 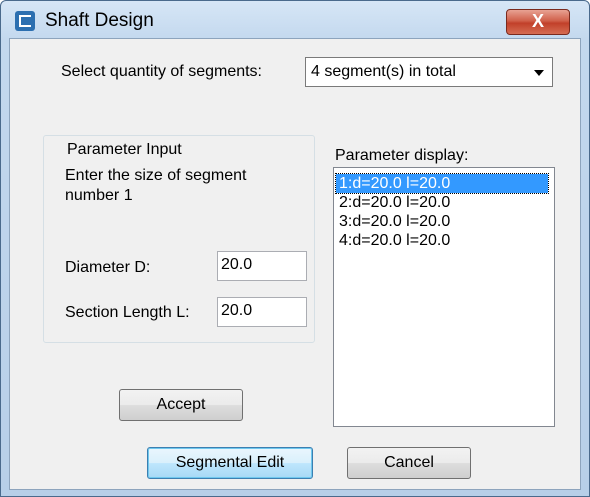 What do you see at coordinates (409, 463) in the screenshot?
I see `cancel-button: Cancel` at bounding box center [409, 463].